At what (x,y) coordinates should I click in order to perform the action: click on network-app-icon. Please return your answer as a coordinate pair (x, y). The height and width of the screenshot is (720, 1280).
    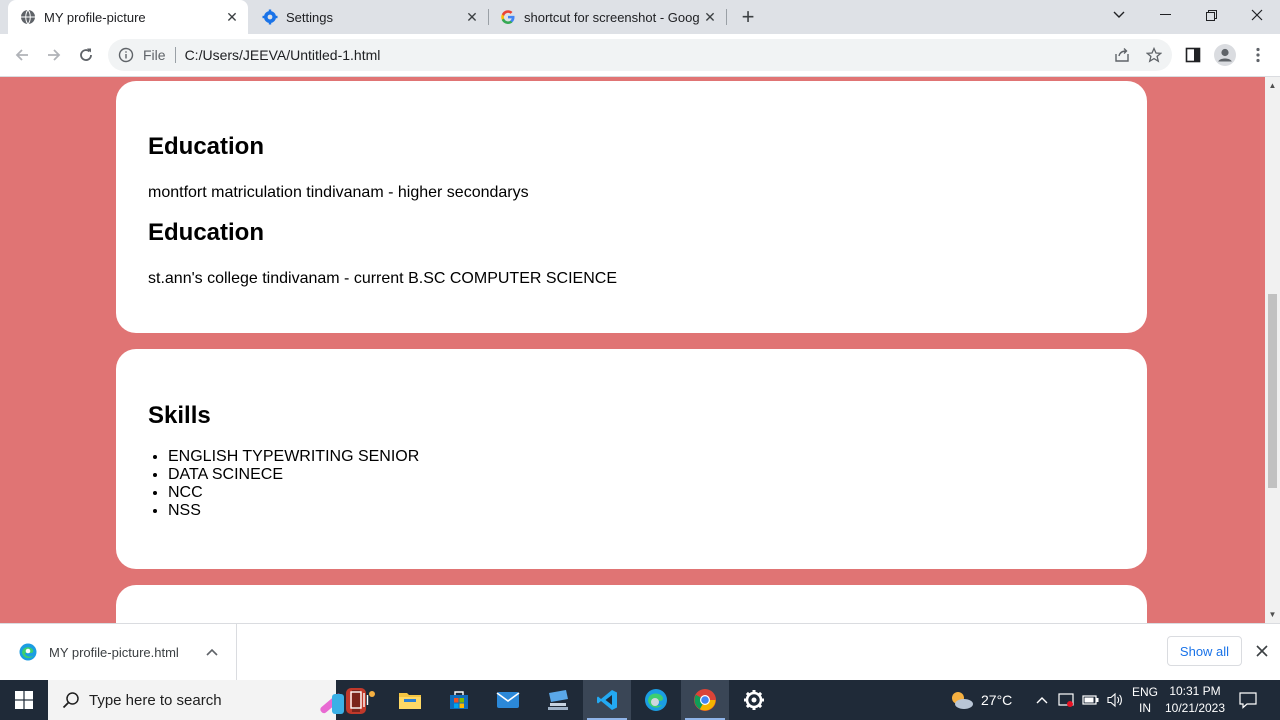
    Looking at the image, I should click on (558, 700).